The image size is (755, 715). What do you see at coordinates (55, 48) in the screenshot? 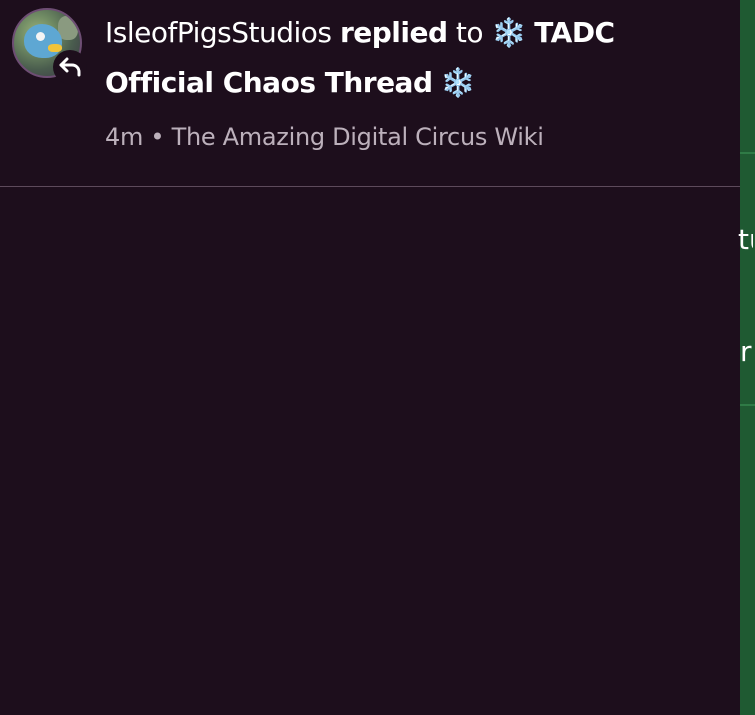
I see `avatar-bird-beak` at bounding box center [55, 48].